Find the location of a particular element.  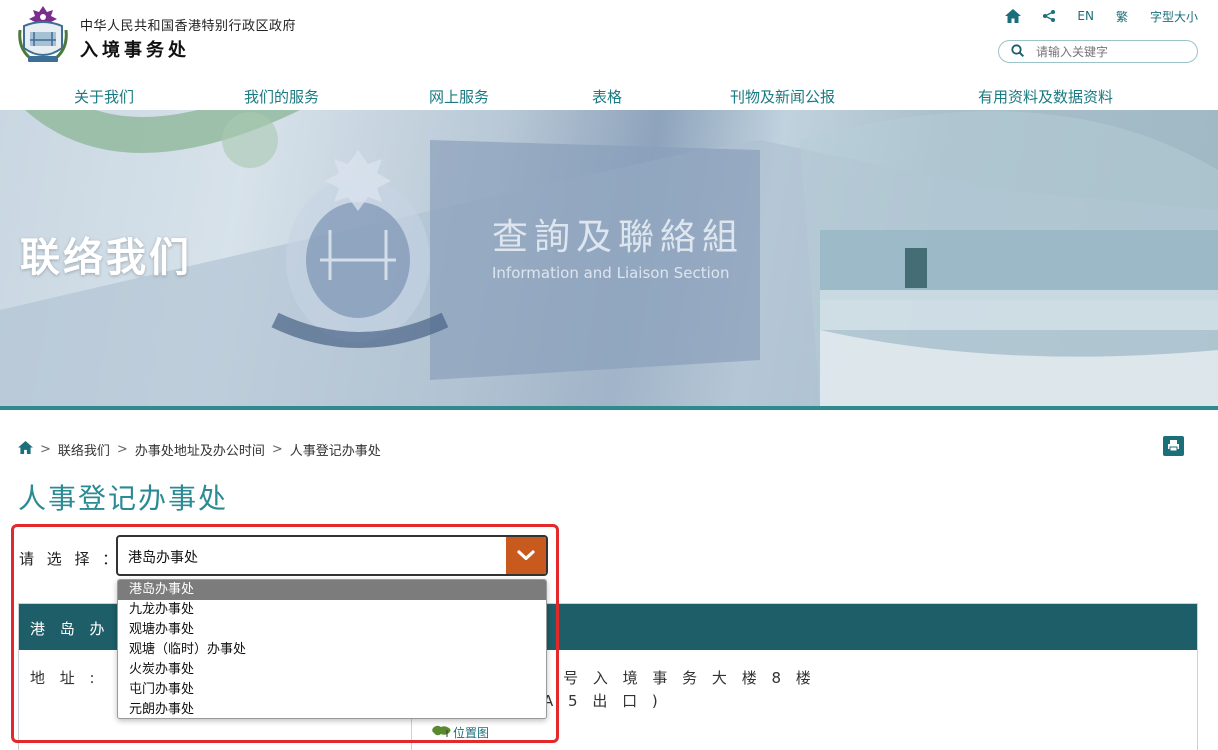

print-icon is located at coordinates (1173, 446).